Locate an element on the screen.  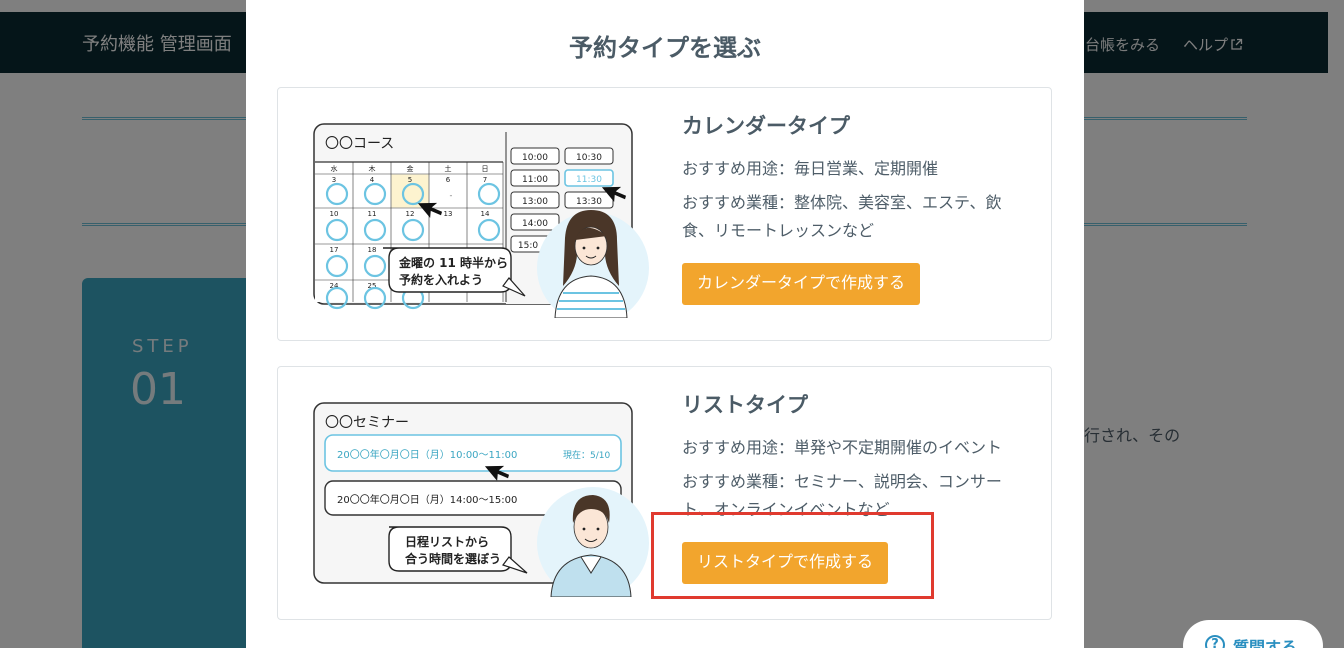
svg-text: 金曜の 11 時半から is located at coordinates (453, 262).